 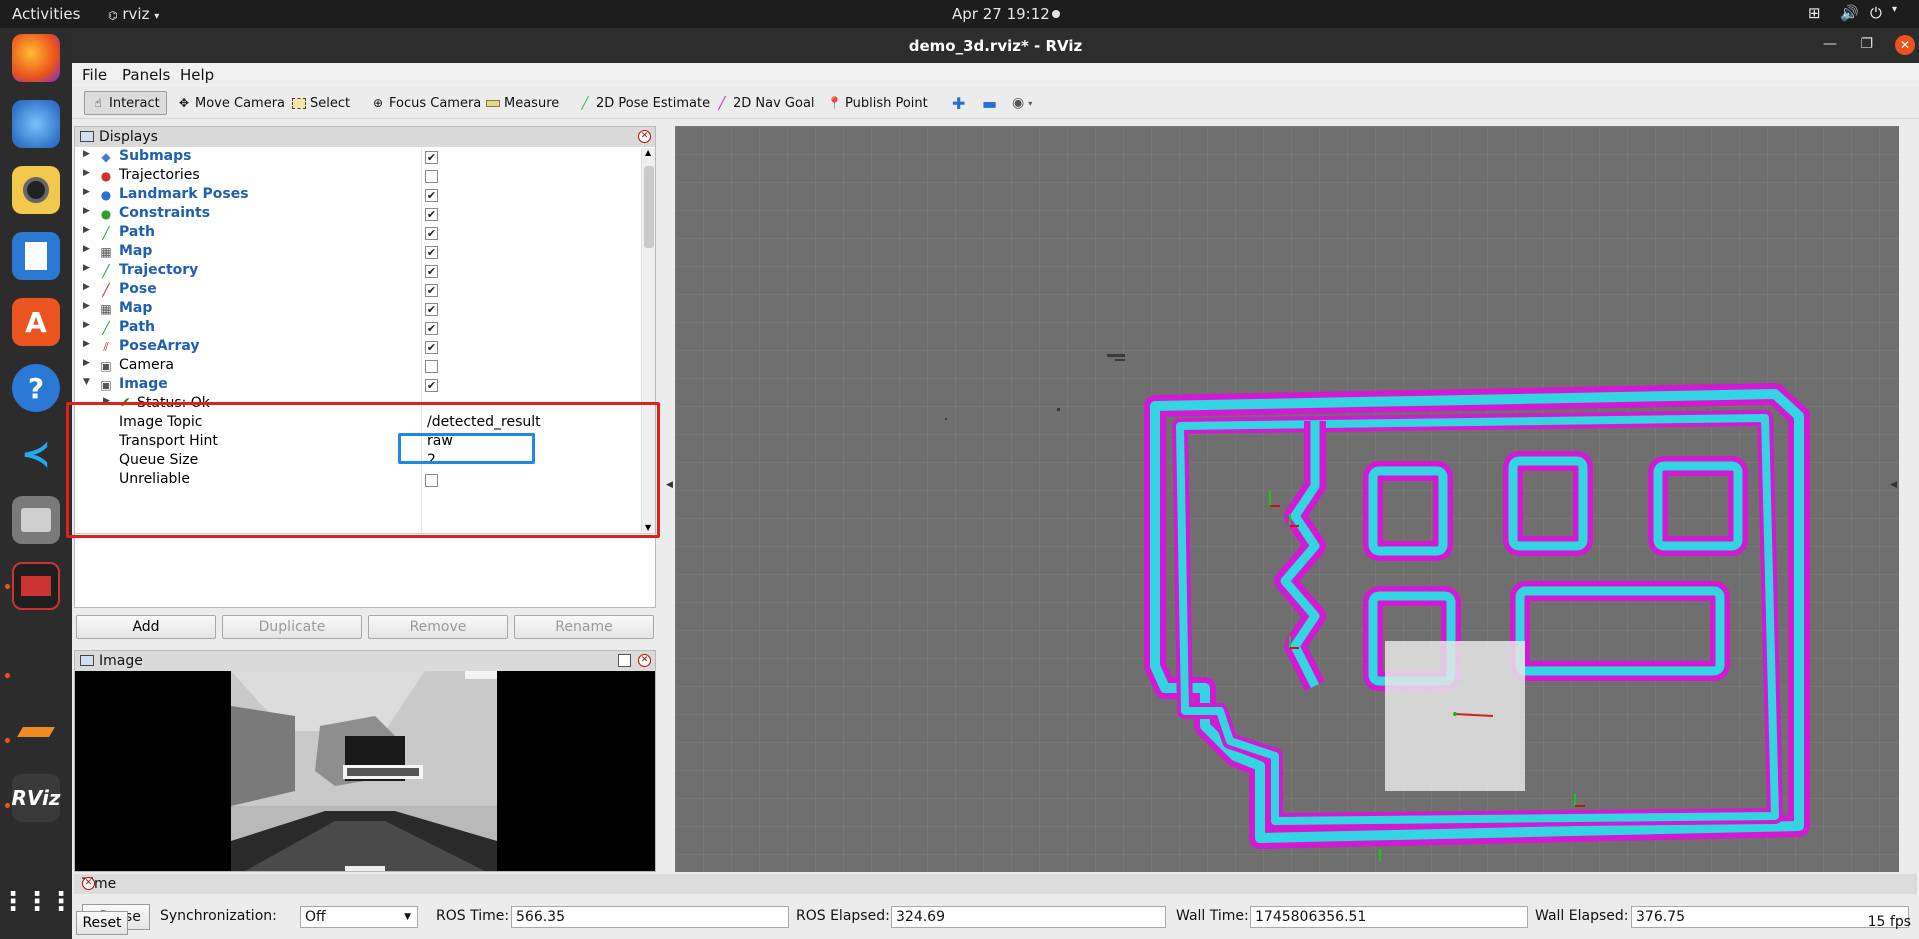 What do you see at coordinates (438, 627) in the screenshot?
I see `remove-button: Remove` at bounding box center [438, 627].